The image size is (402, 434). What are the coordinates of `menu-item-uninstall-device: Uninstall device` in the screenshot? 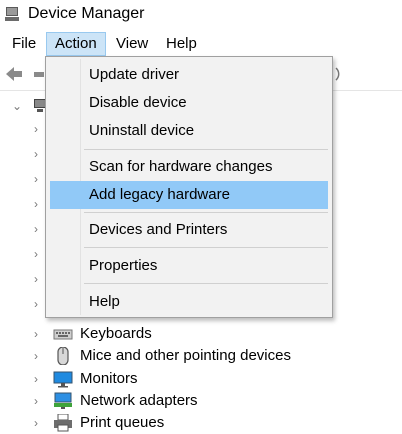 It's located at (189, 131).